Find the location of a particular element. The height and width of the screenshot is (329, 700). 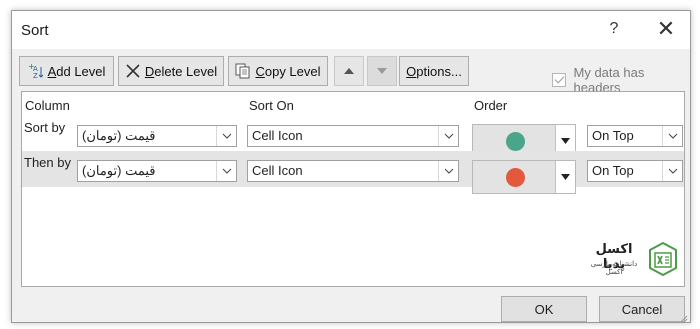

copy-level-button: Copy Level is located at coordinates (278, 71).